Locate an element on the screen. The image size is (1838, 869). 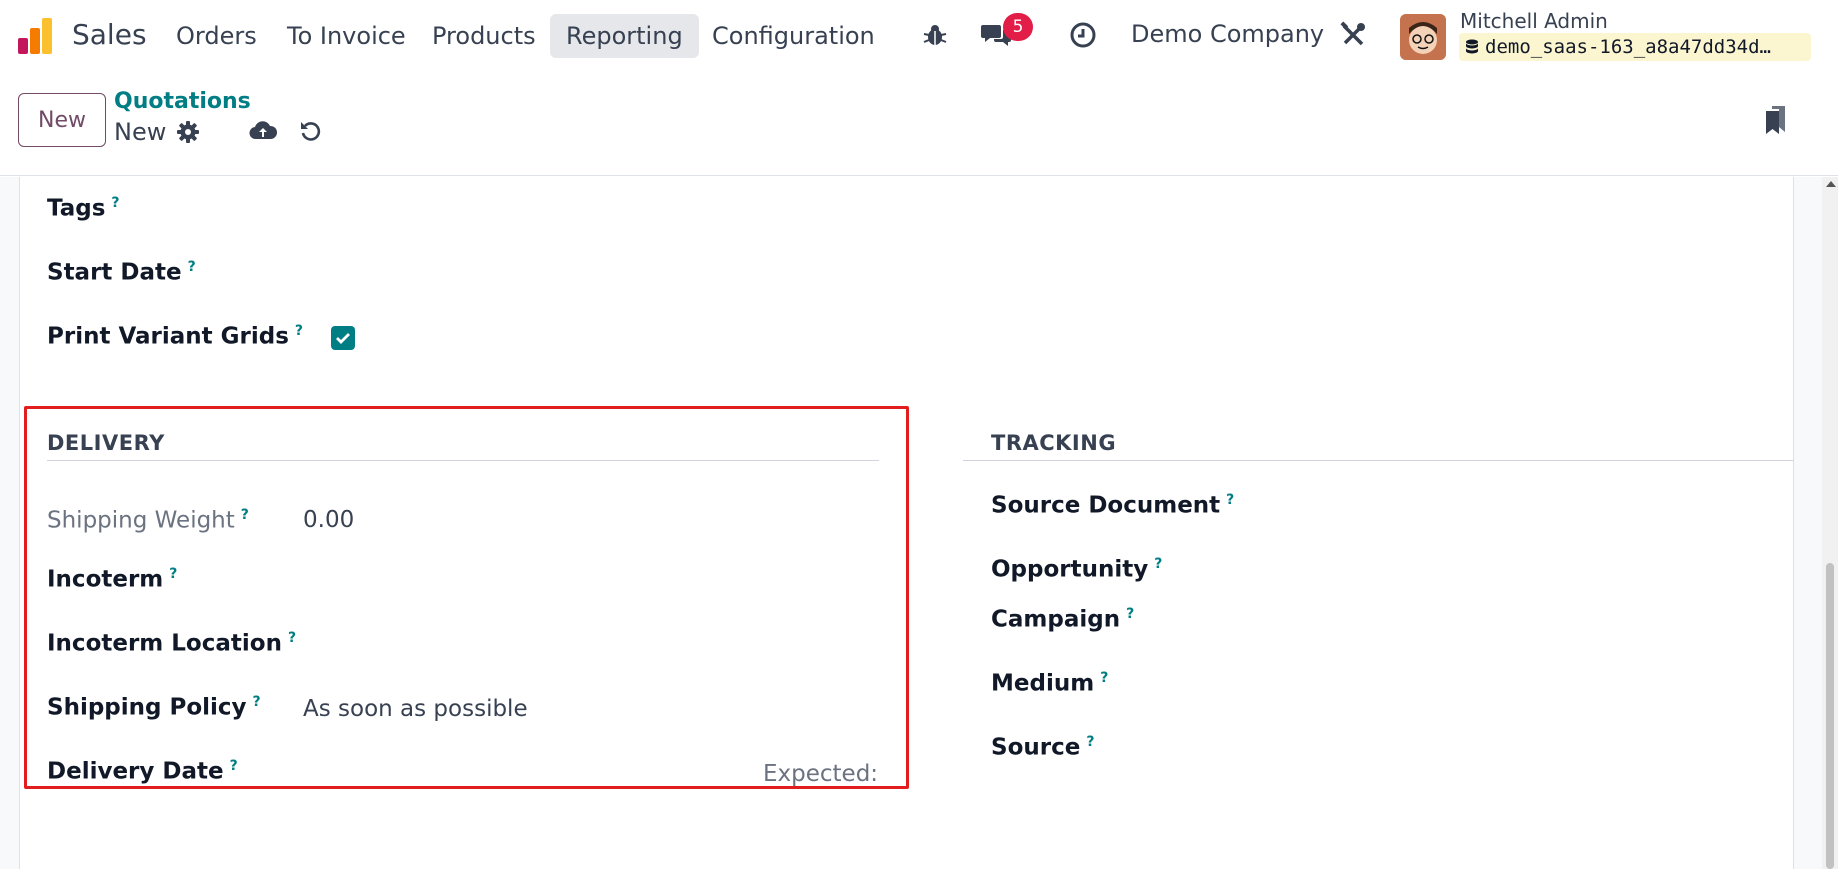
bug-icon is located at coordinates (935, 35).